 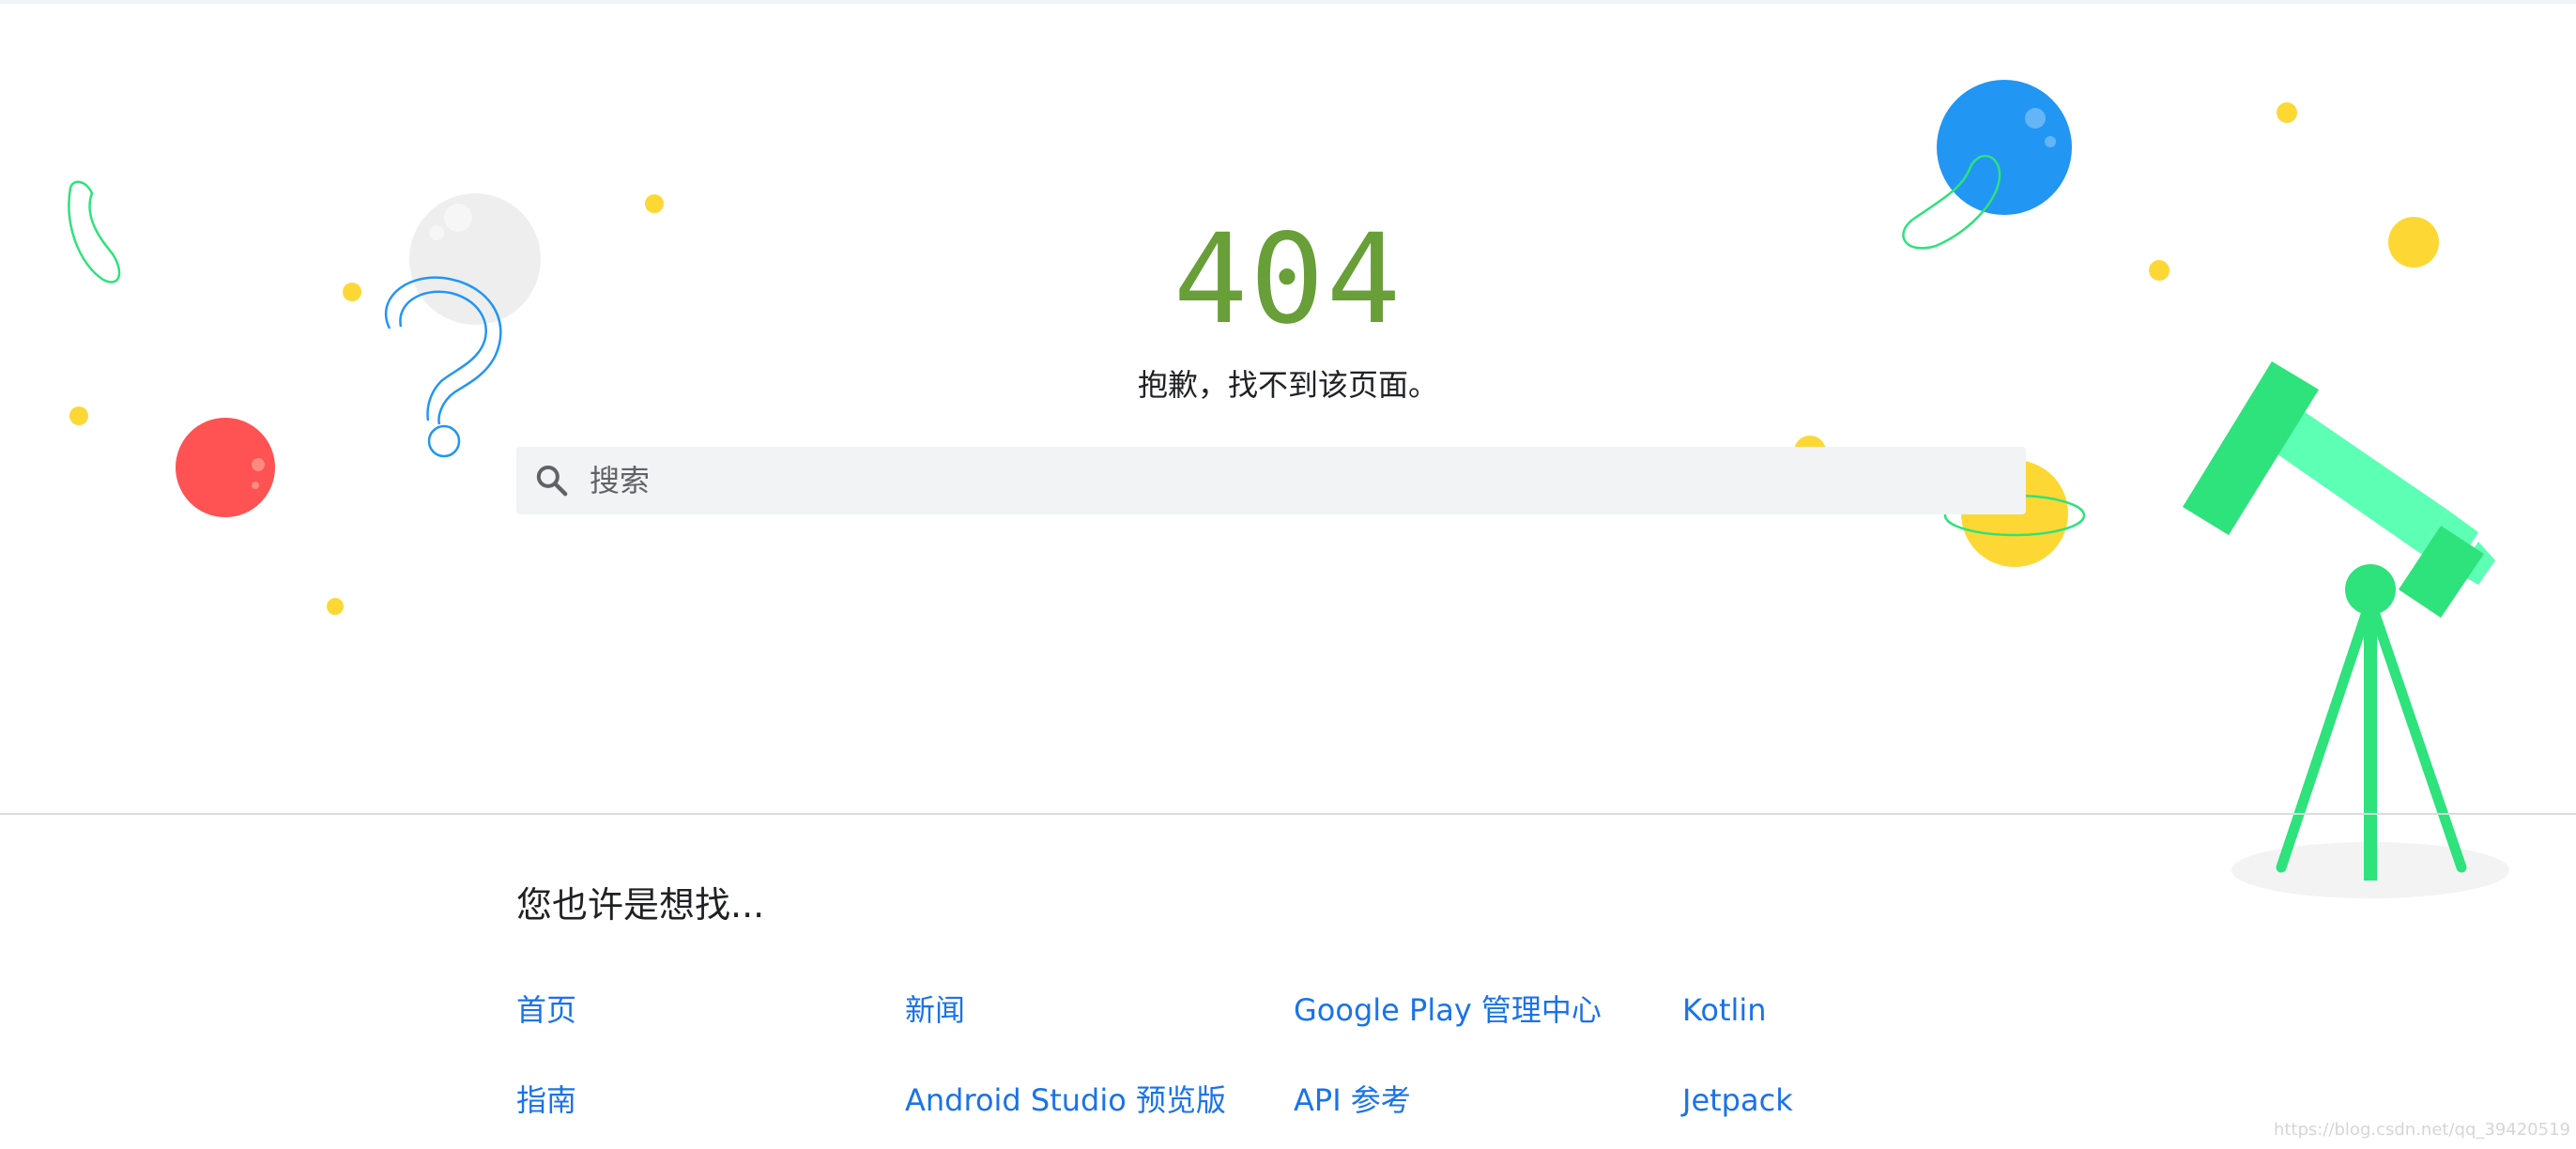 I want to click on link-android-studio-preview: Android Studio 预览版, so click(x=1066, y=1100).